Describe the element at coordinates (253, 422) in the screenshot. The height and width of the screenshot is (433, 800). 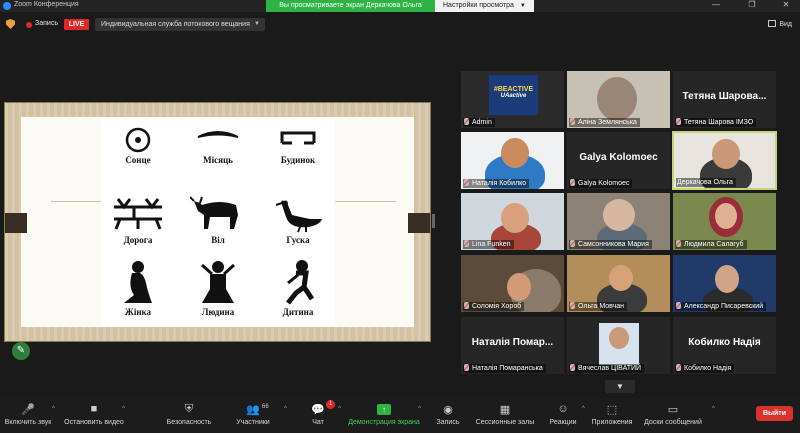
I see `participants-label: Участники` at that location.